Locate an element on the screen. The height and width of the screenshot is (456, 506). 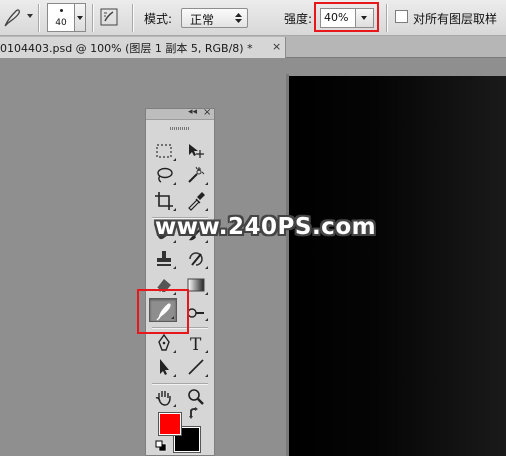
lasso-tool is located at coordinates (164, 175).